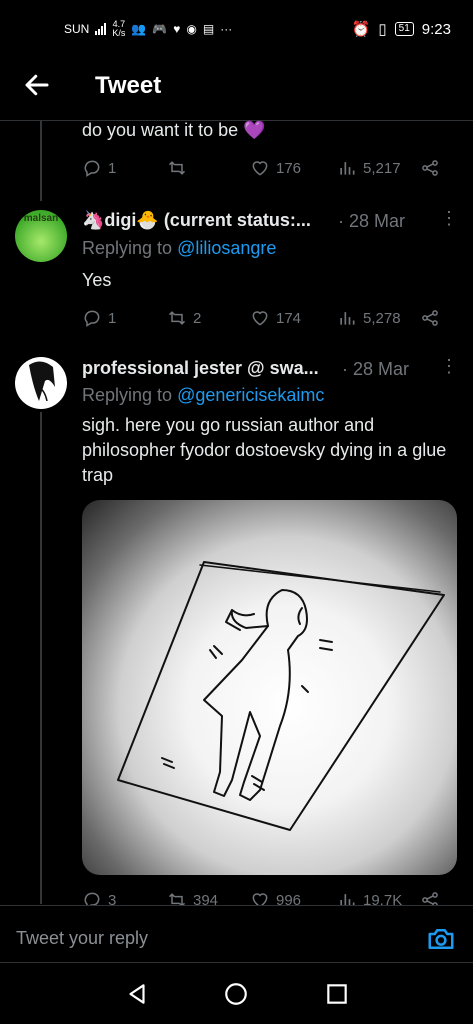 The width and height of the screenshot is (473, 1024). What do you see at coordinates (97, 280) in the screenshot?
I see `tweet-text: Yes` at bounding box center [97, 280].